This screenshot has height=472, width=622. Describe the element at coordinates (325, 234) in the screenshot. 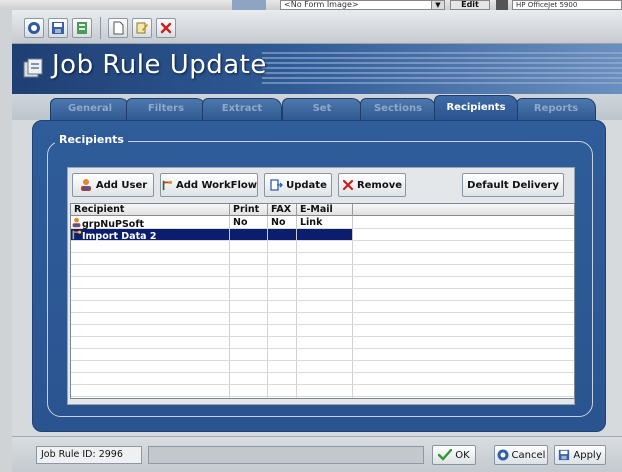

I see `email-value` at that location.